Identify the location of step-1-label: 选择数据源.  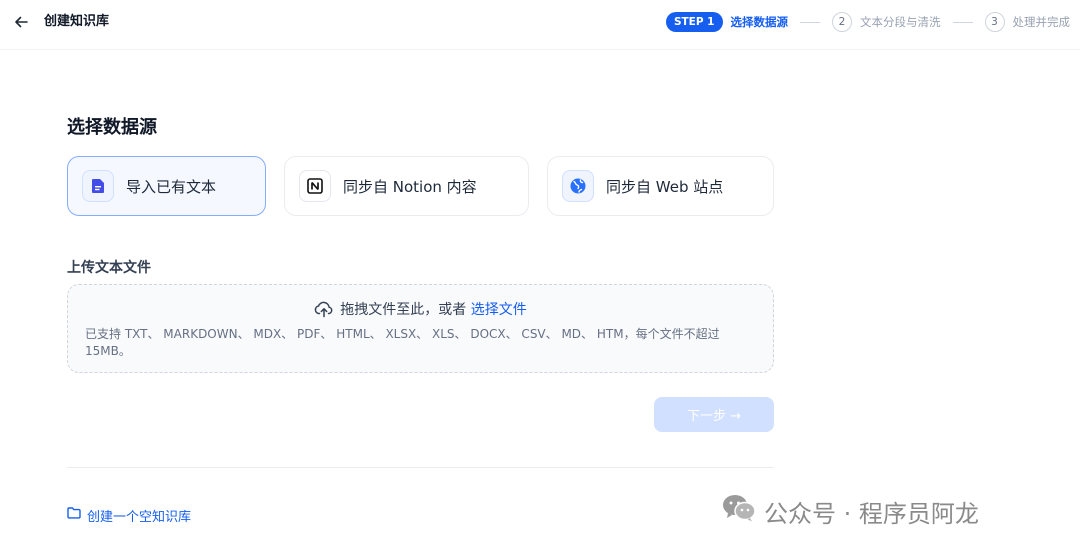
(759, 22).